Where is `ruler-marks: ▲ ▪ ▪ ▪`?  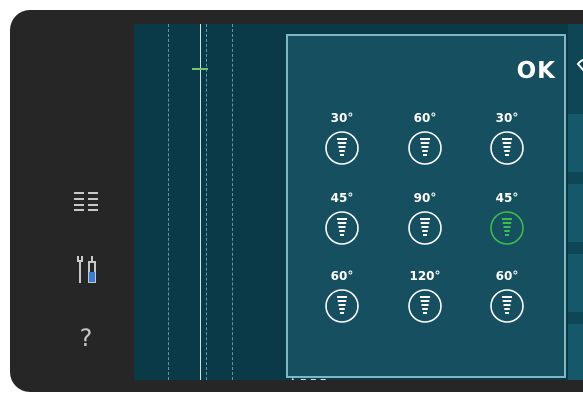 ruler-marks: ▲ ▪ ▪ ▪ is located at coordinates (308, 378).